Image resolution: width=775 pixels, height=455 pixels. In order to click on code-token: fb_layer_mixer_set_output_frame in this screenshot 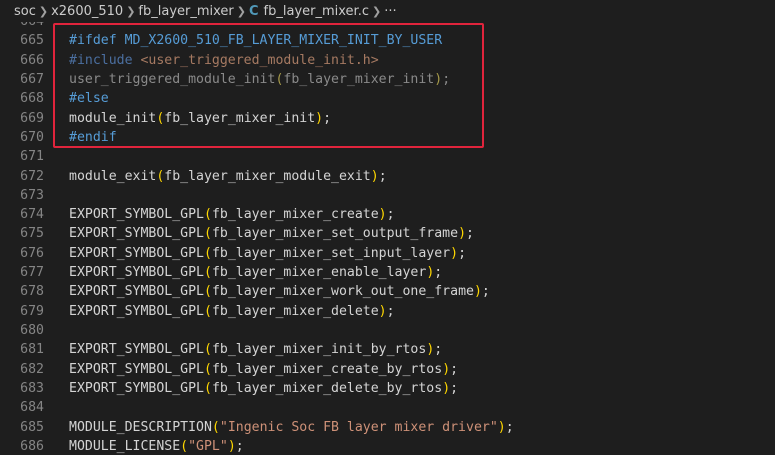, I will do `click(335, 234)`.